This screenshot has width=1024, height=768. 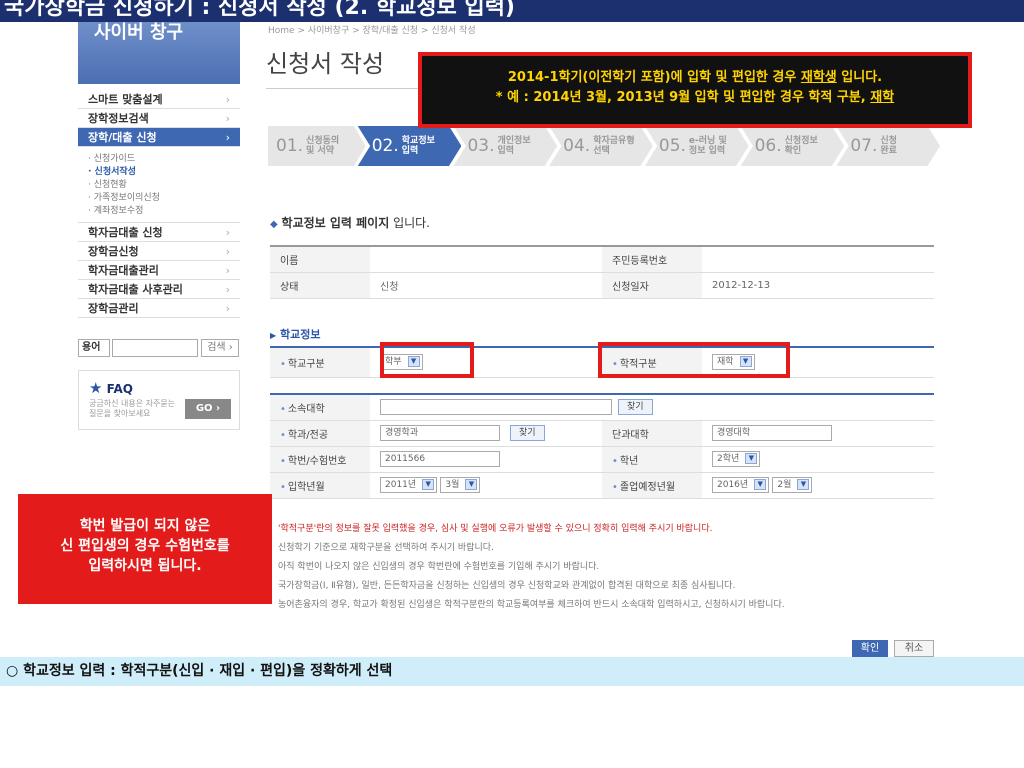 What do you see at coordinates (870, 648) in the screenshot?
I see `confirm-button: 확인` at bounding box center [870, 648].